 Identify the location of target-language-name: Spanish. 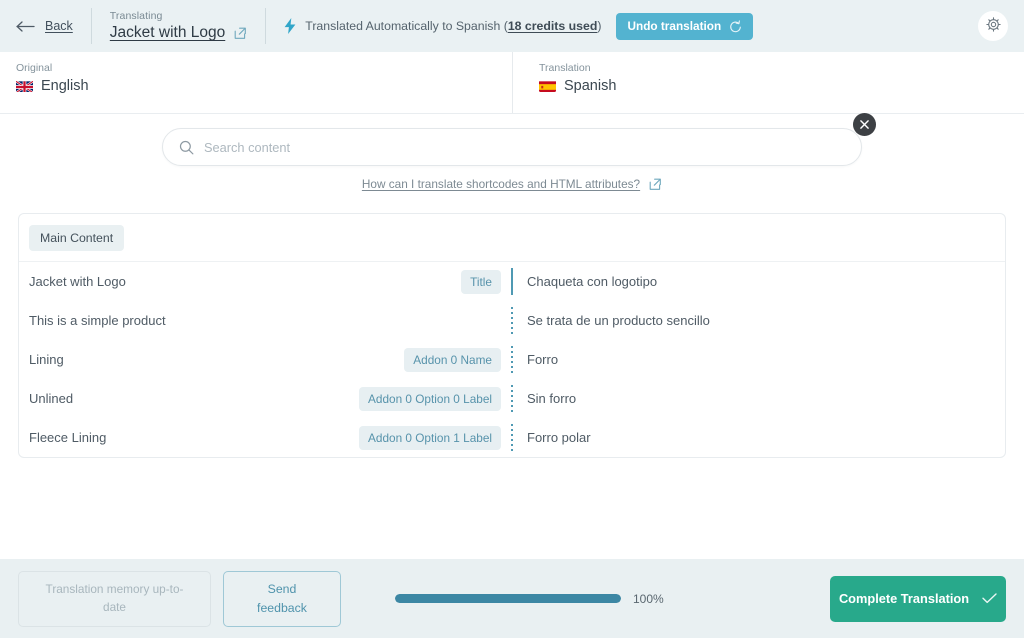
(590, 86).